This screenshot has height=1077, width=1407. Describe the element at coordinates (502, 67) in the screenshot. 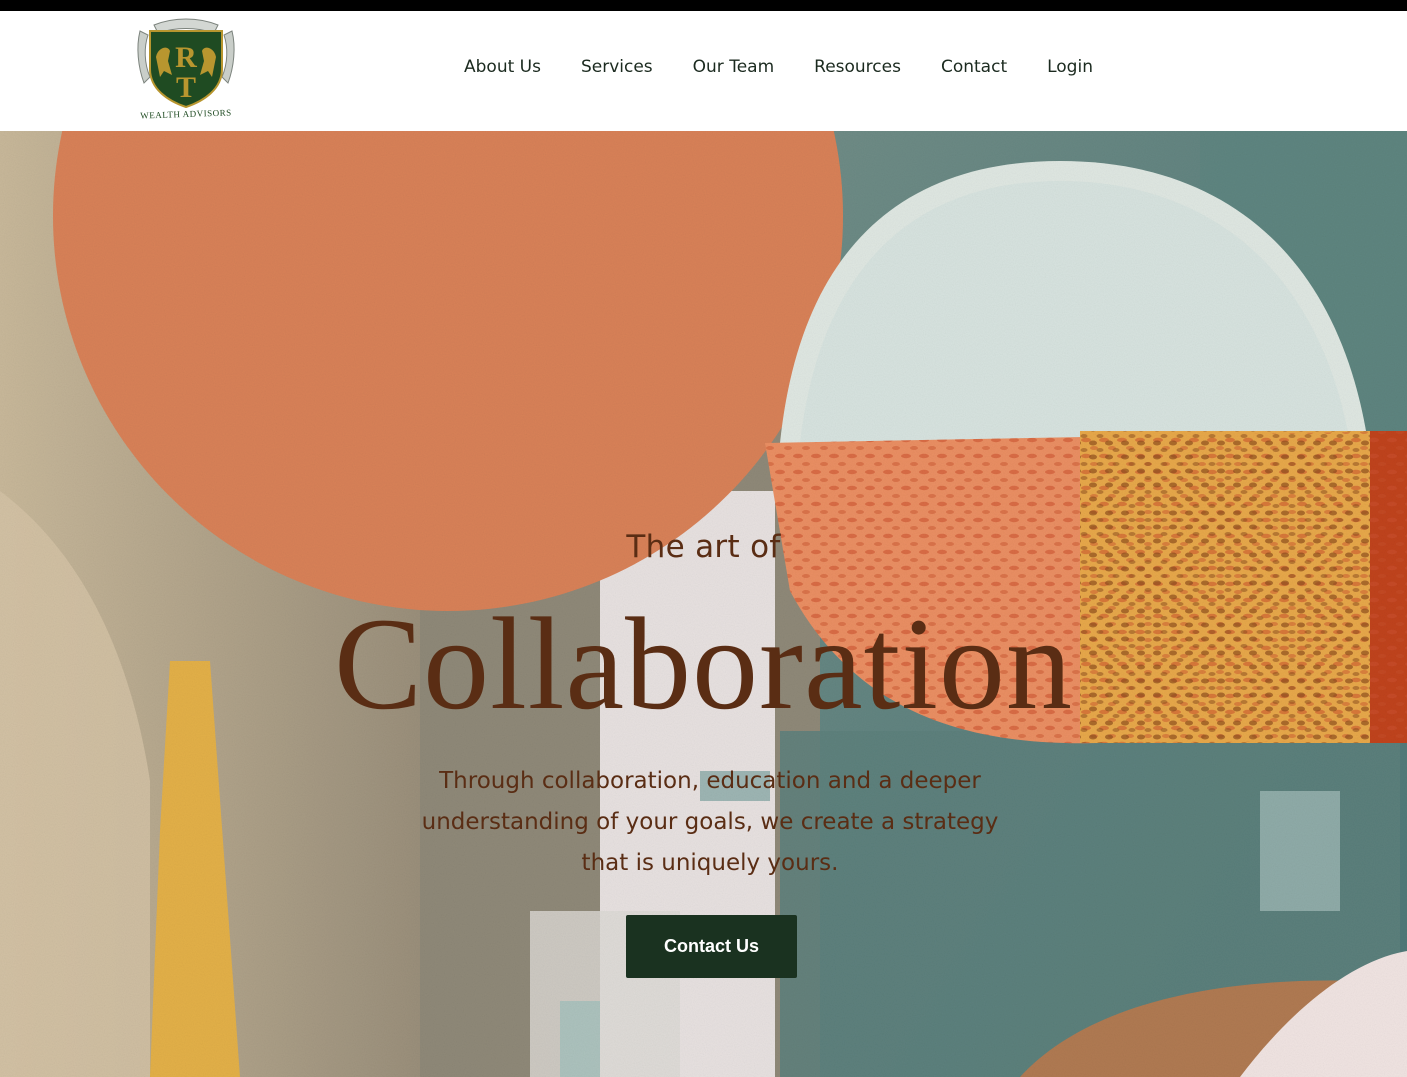

I see `nav-about-us: About Us` at that location.